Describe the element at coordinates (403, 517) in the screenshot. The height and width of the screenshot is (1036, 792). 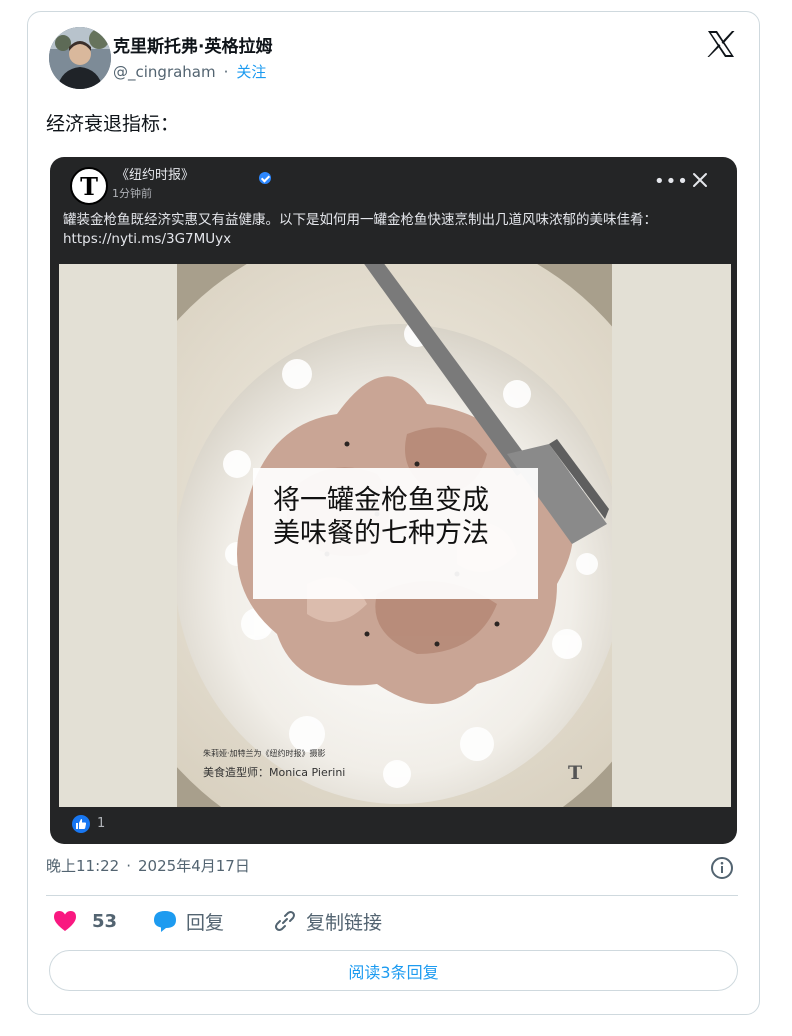
I see `image-headline: 将一罐金枪鱼变成 美味餐的七种方法` at that location.